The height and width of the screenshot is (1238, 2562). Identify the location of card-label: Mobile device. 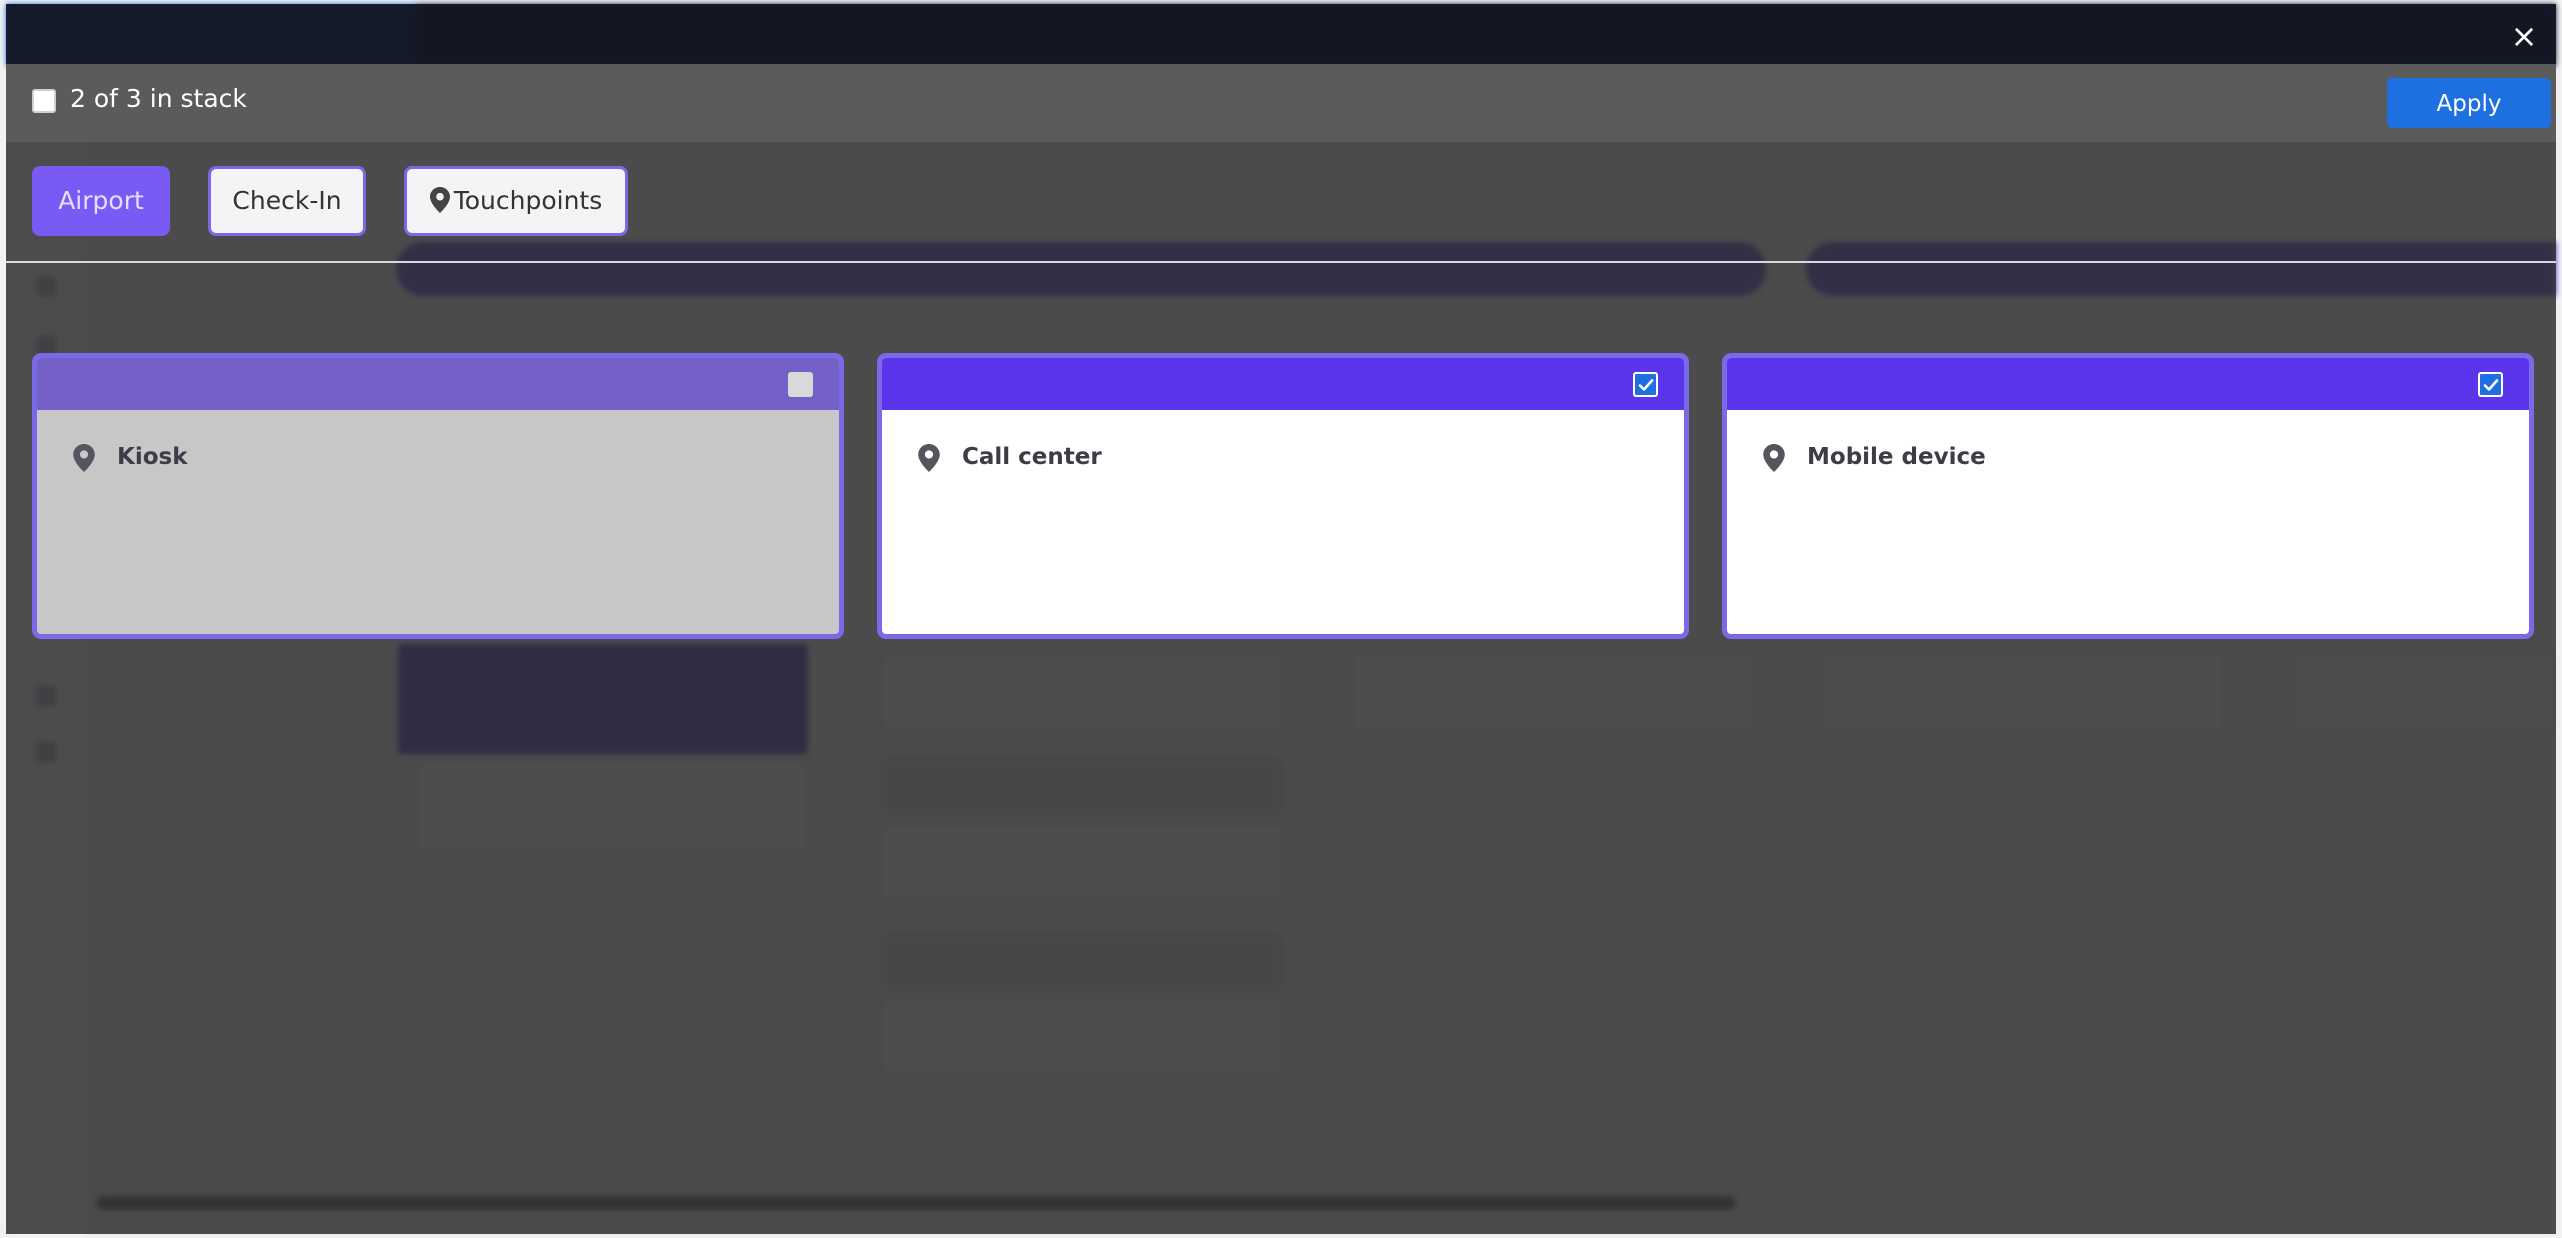
(1896, 457).